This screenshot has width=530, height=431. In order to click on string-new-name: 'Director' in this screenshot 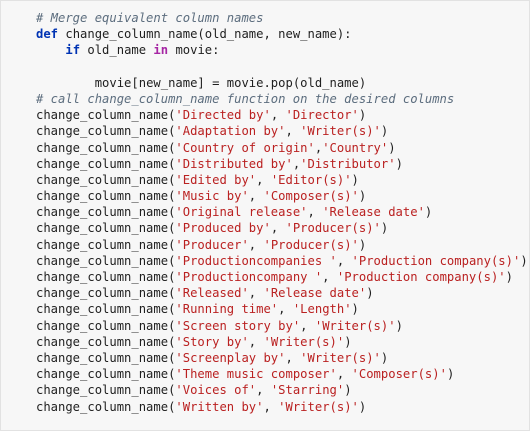, I will do `click(322, 115)`.